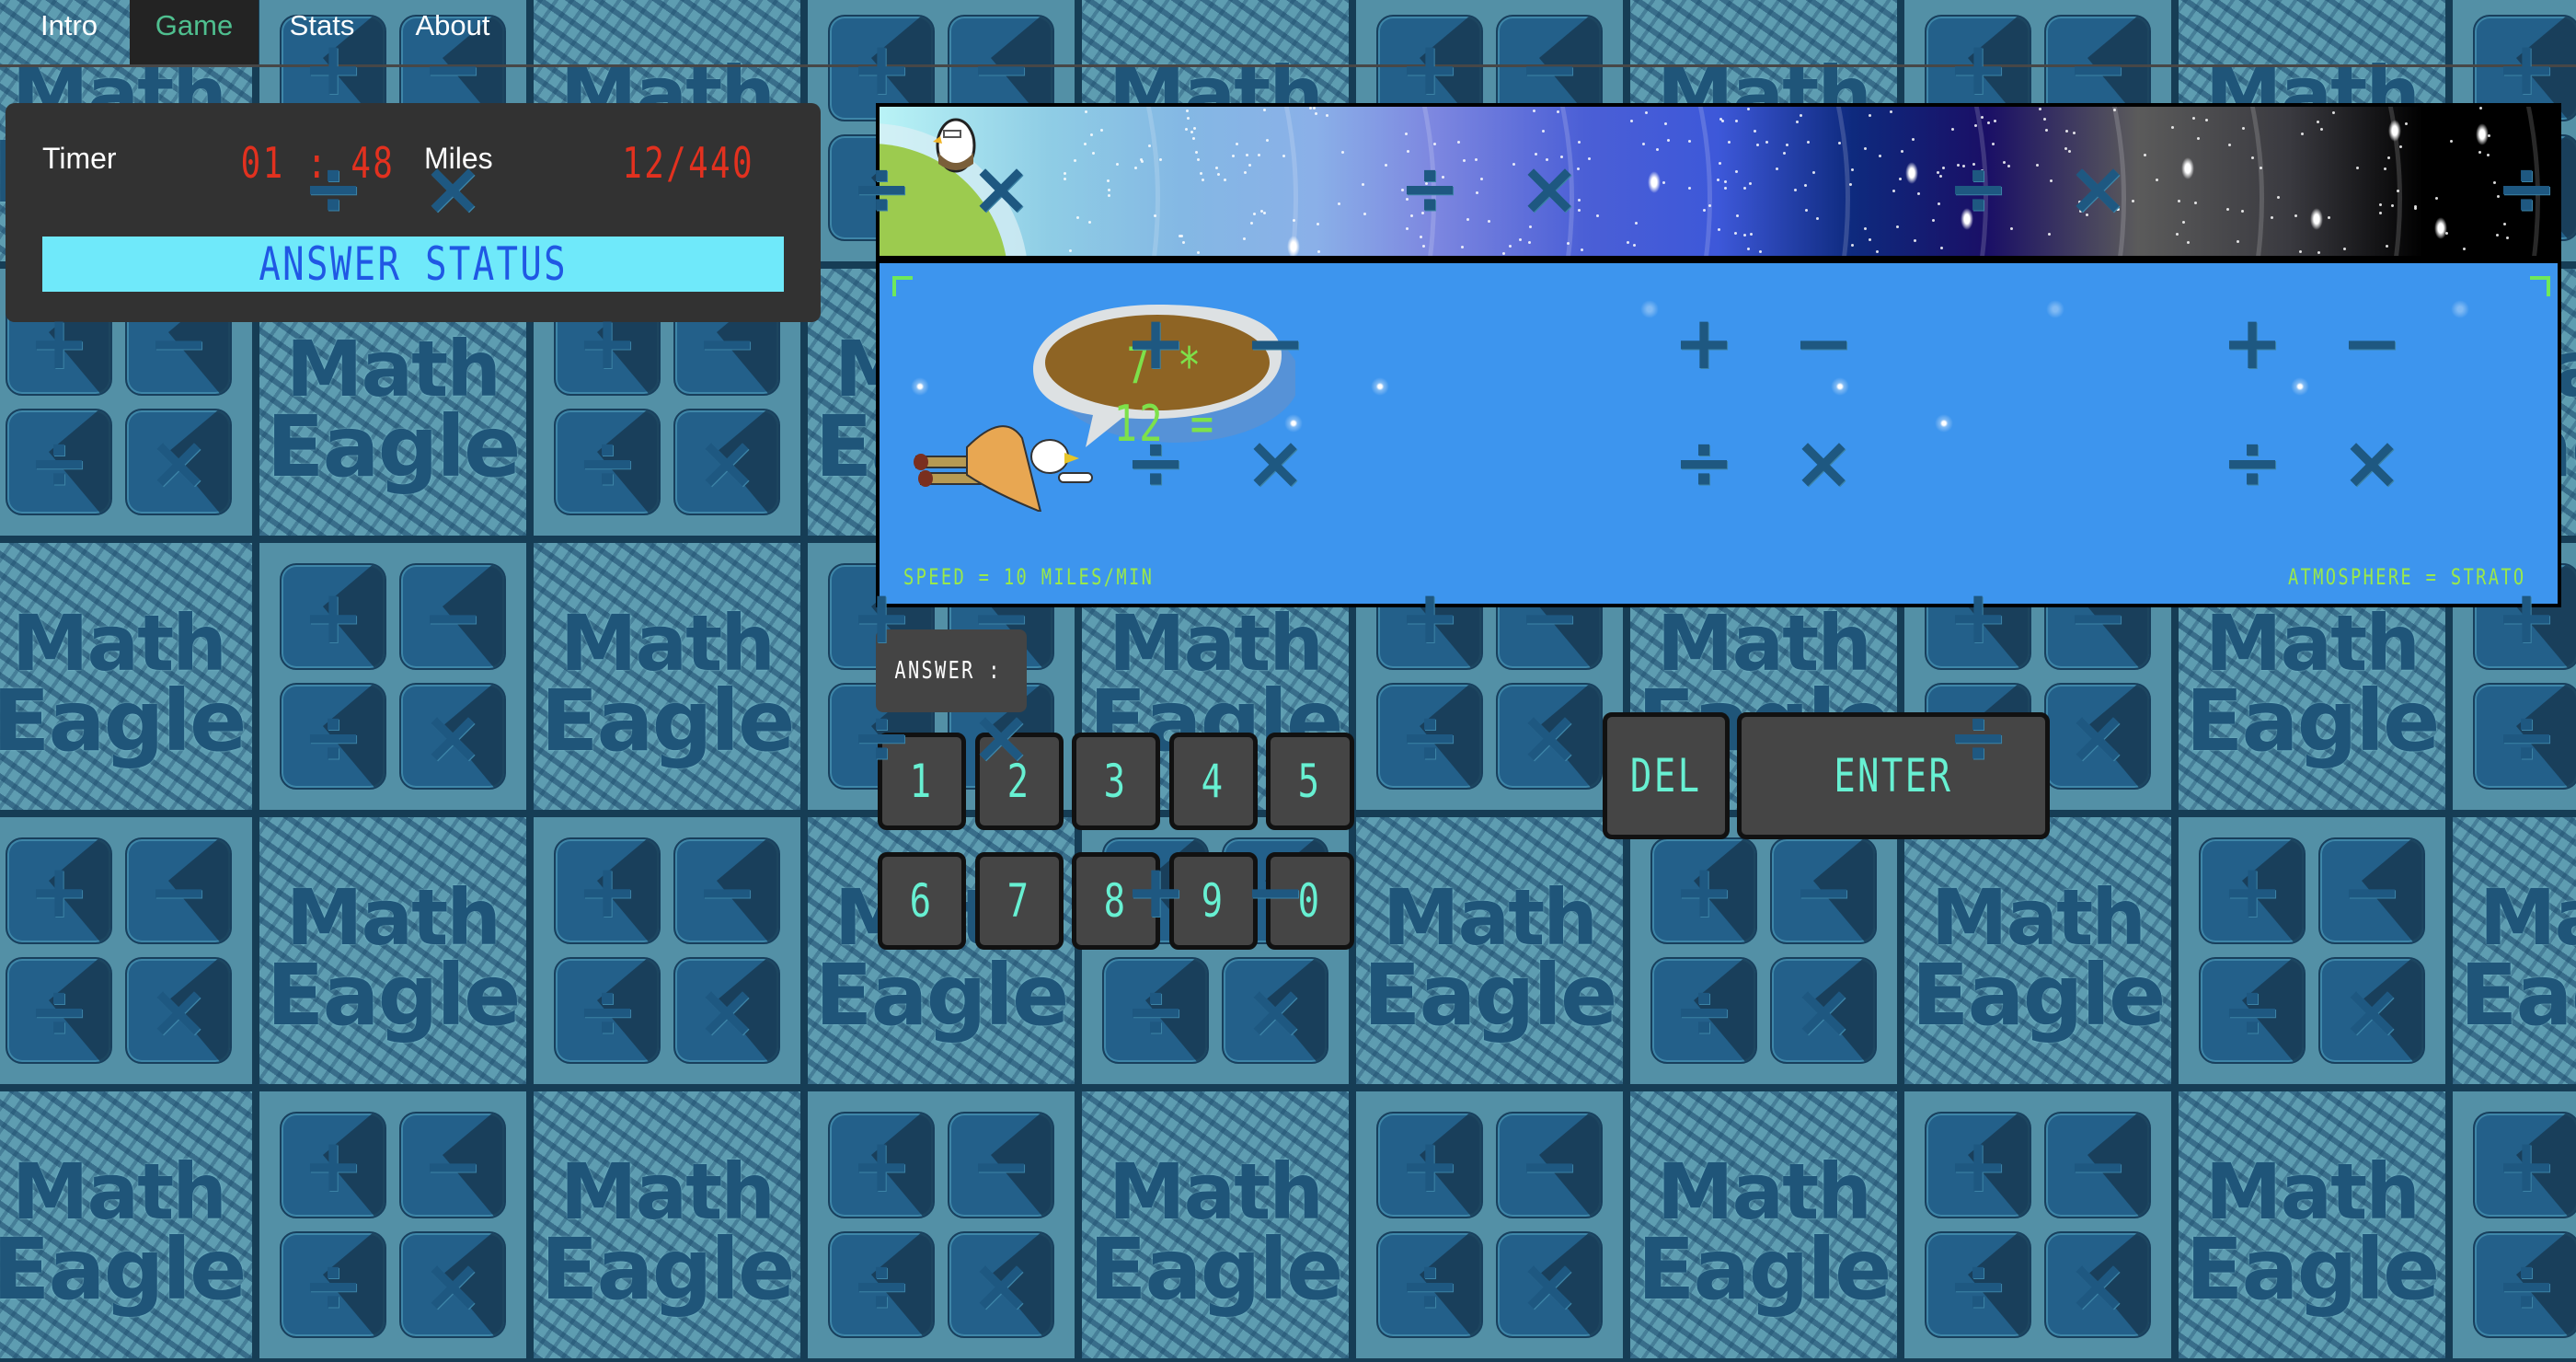  What do you see at coordinates (922, 901) in the screenshot?
I see `key-6: 6` at bounding box center [922, 901].